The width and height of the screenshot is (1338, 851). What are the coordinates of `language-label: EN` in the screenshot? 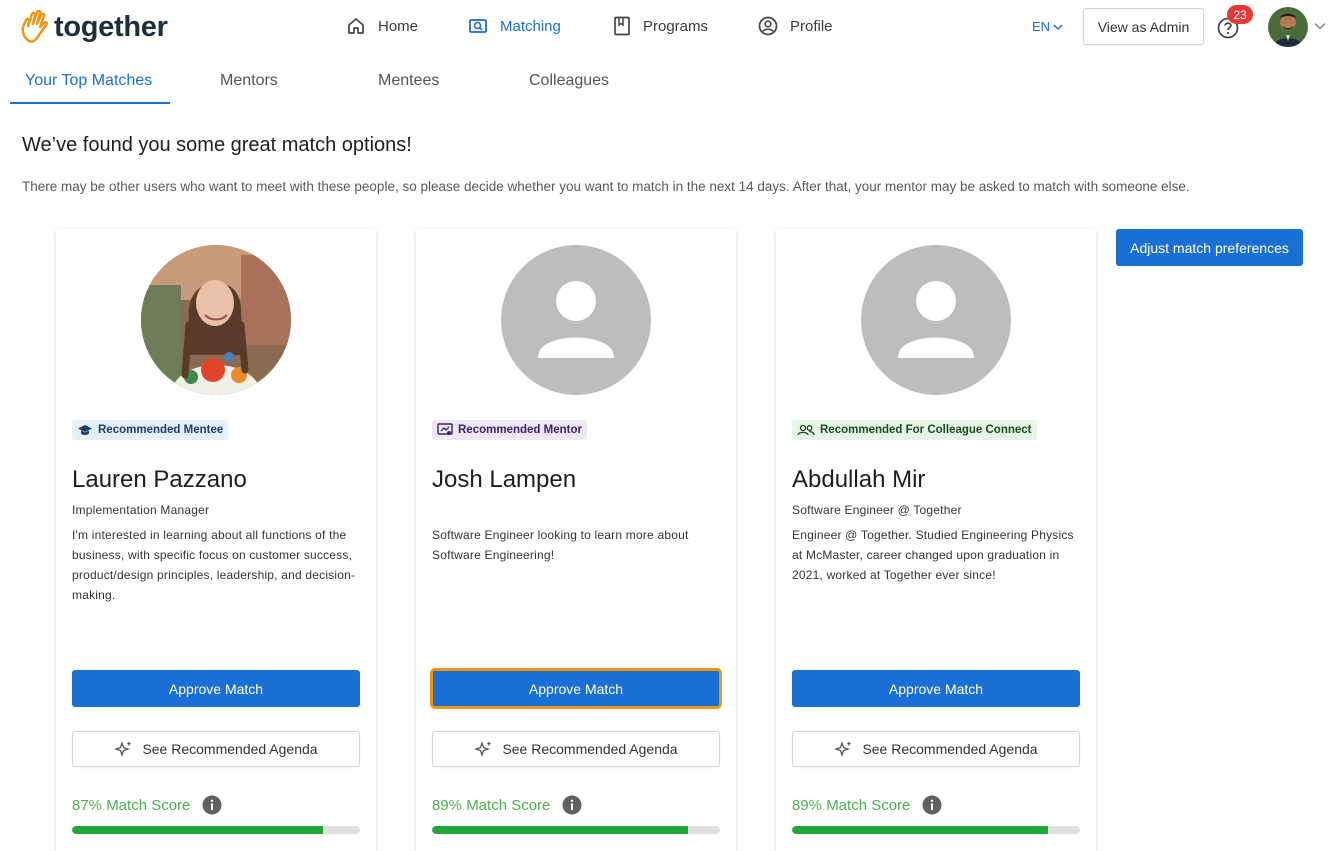 It's located at (1041, 26).